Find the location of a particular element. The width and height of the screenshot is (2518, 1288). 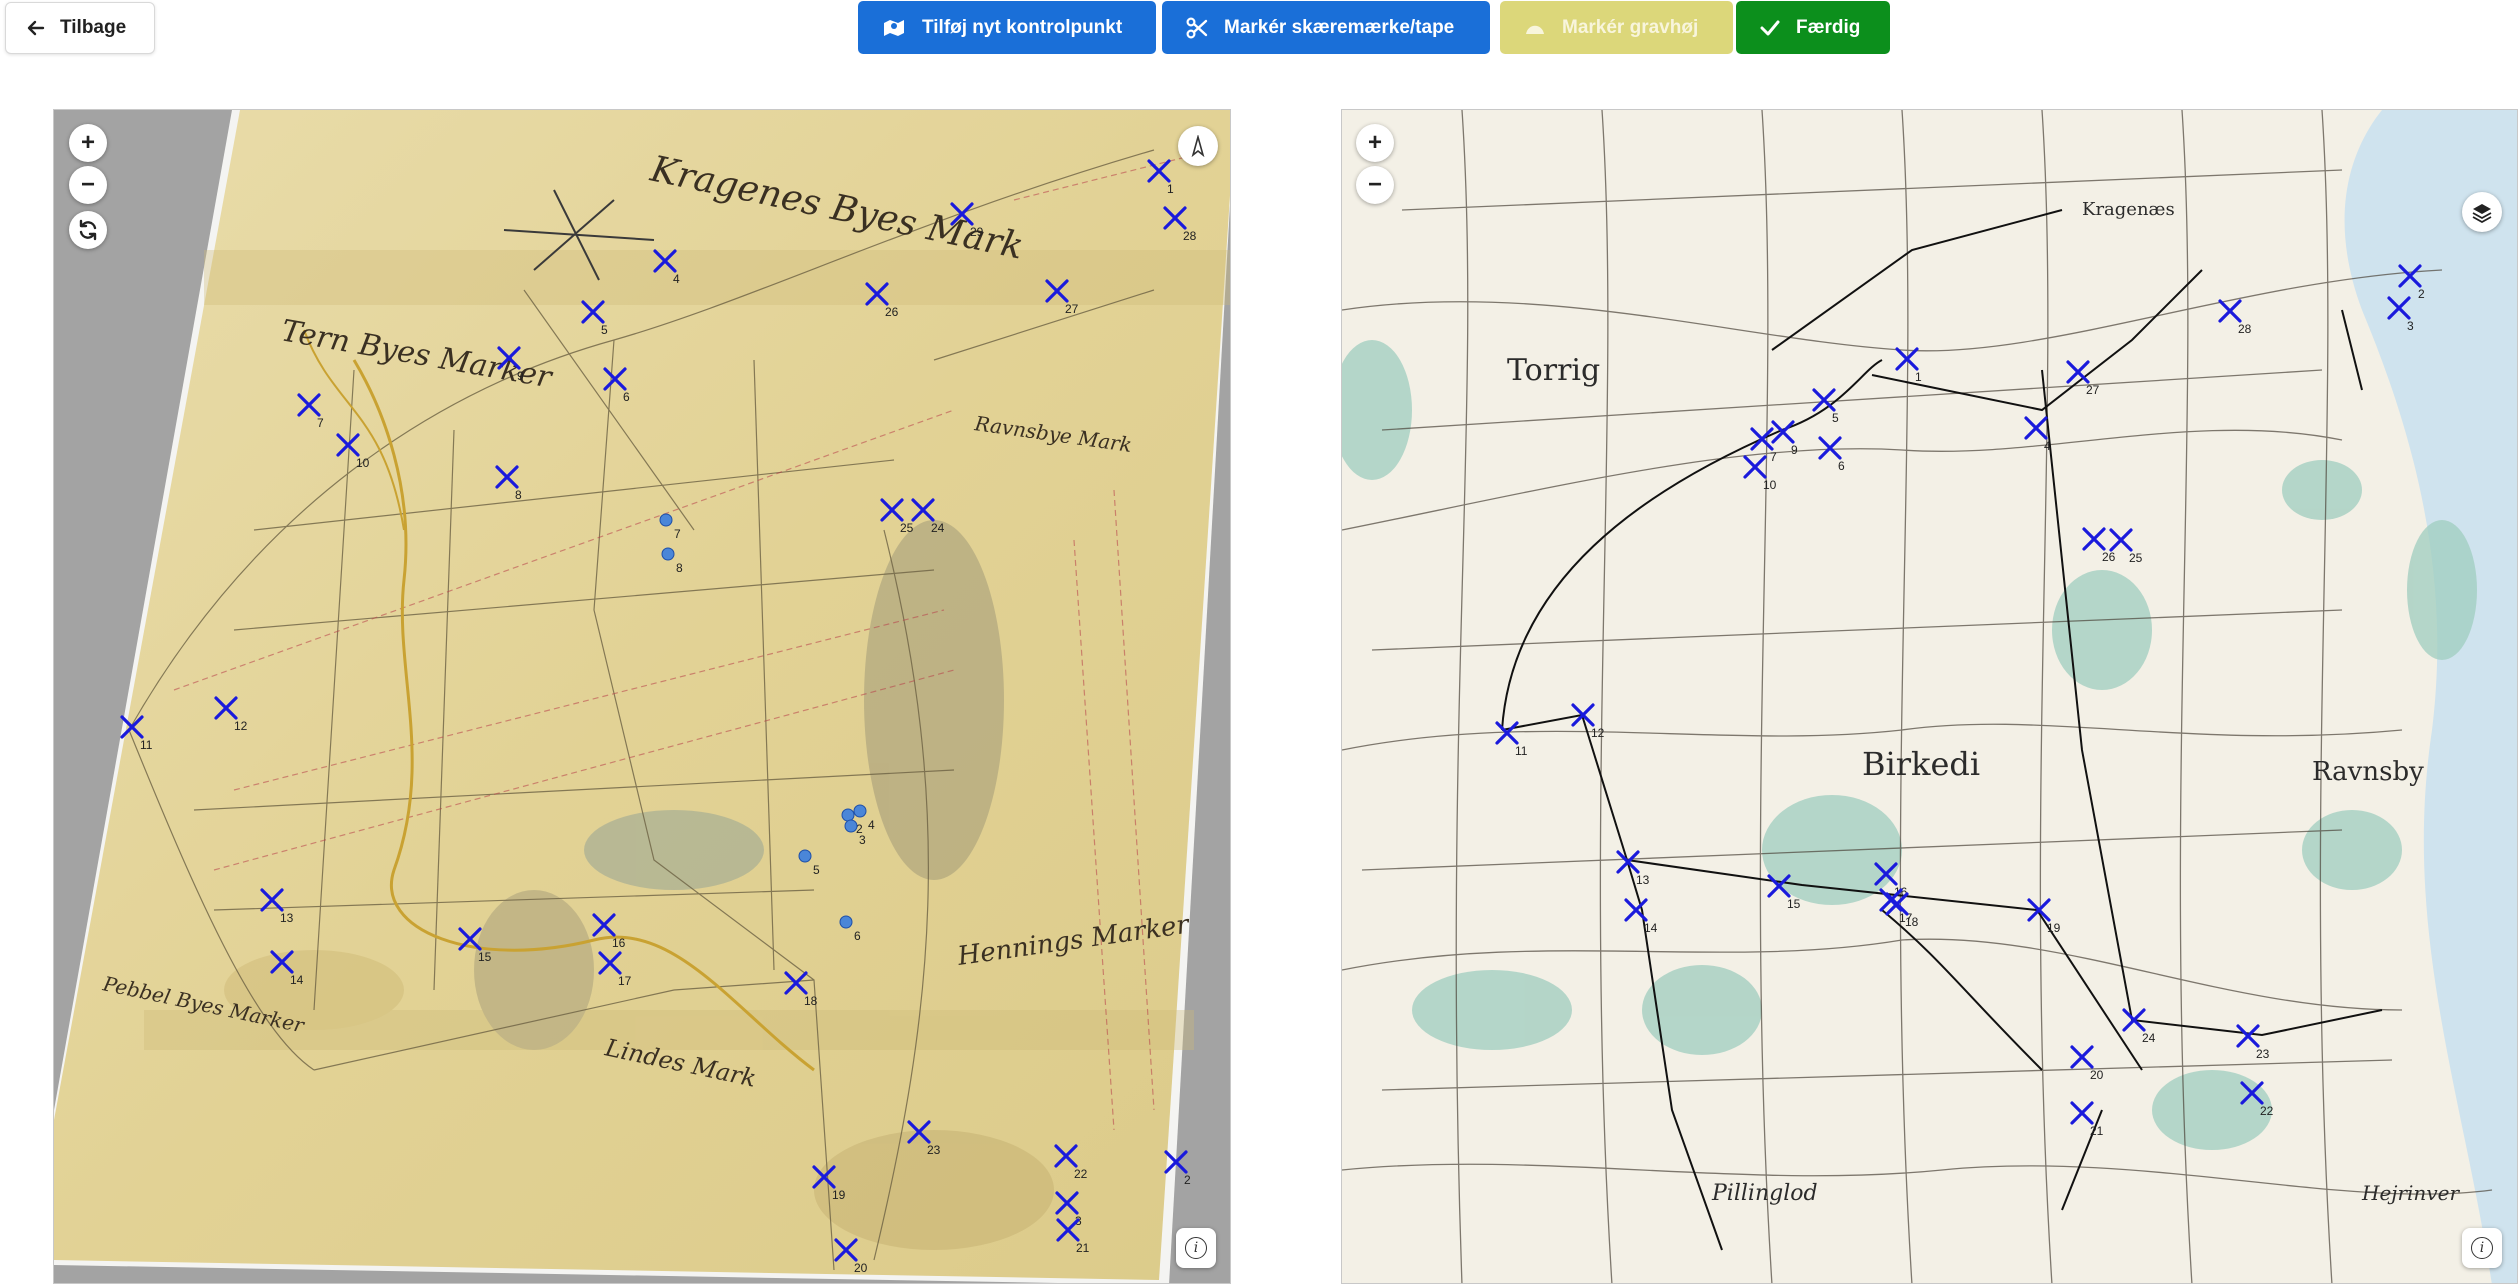

mound-marker-label: 4 is located at coordinates (871, 825).